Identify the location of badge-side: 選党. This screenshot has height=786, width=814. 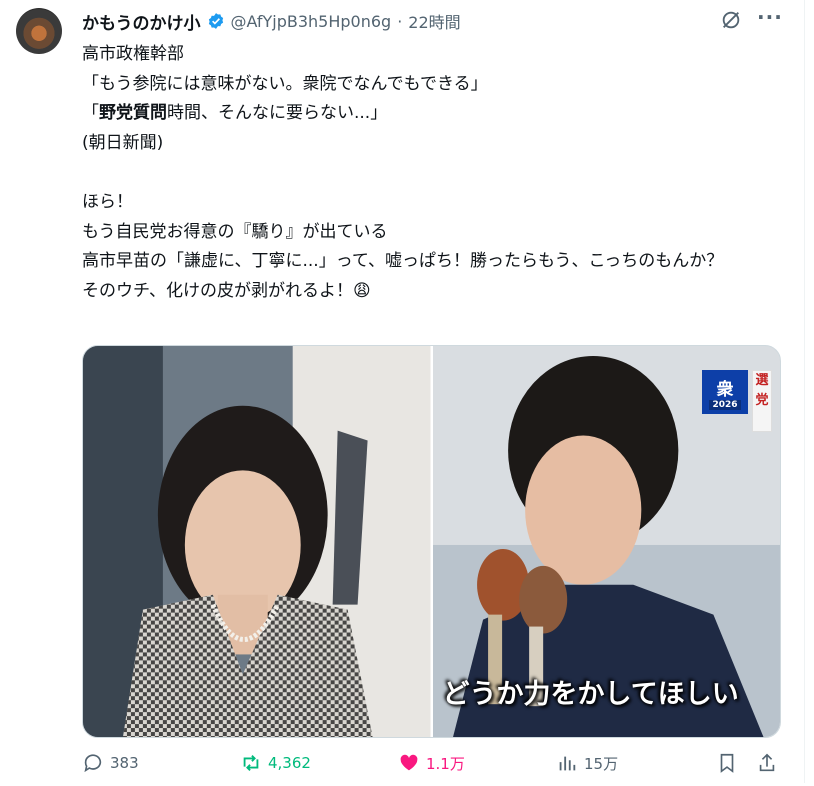
(762, 401).